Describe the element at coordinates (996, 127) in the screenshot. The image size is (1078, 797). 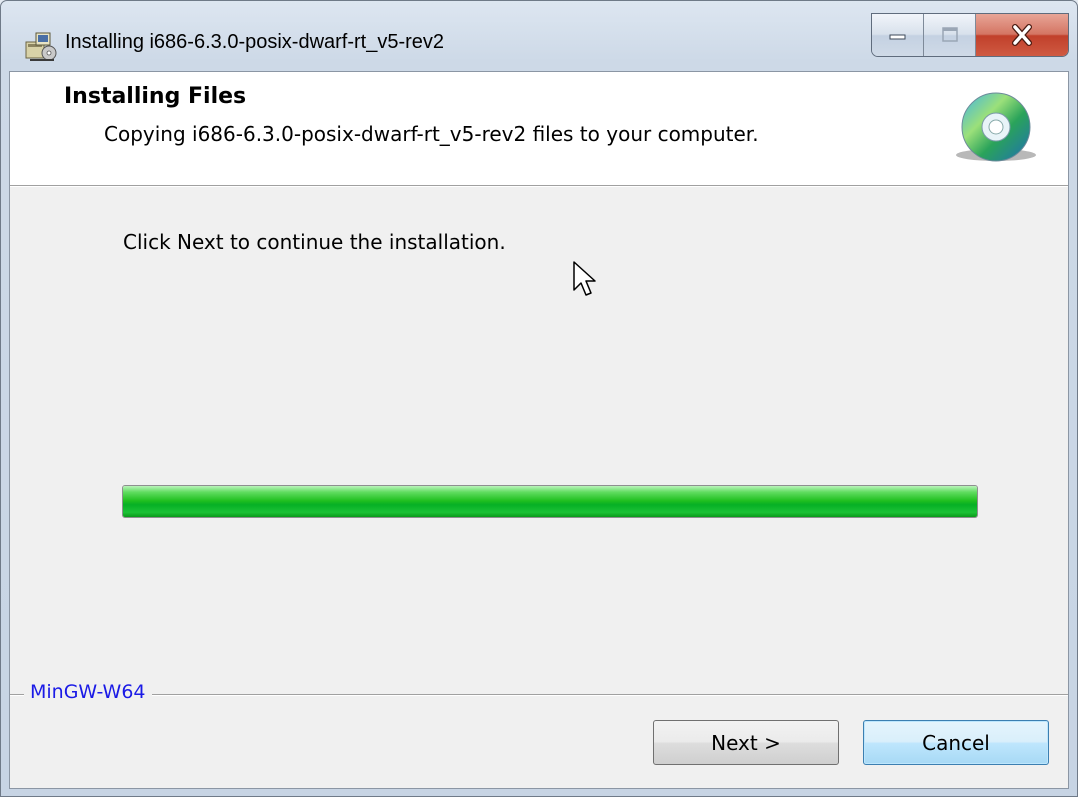
I see `cd-disc-icon` at that location.